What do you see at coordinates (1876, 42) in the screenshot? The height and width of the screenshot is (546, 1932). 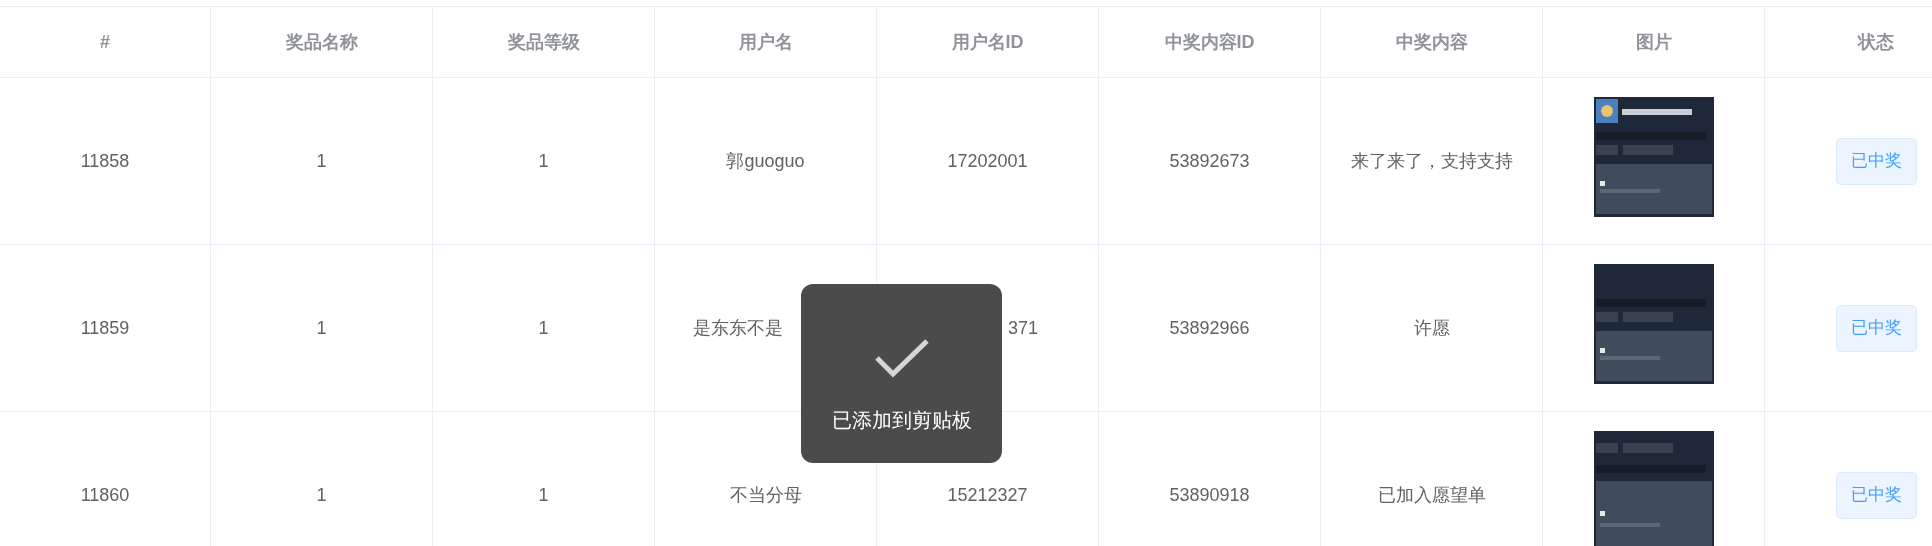 I see `column-header: 状态` at bounding box center [1876, 42].